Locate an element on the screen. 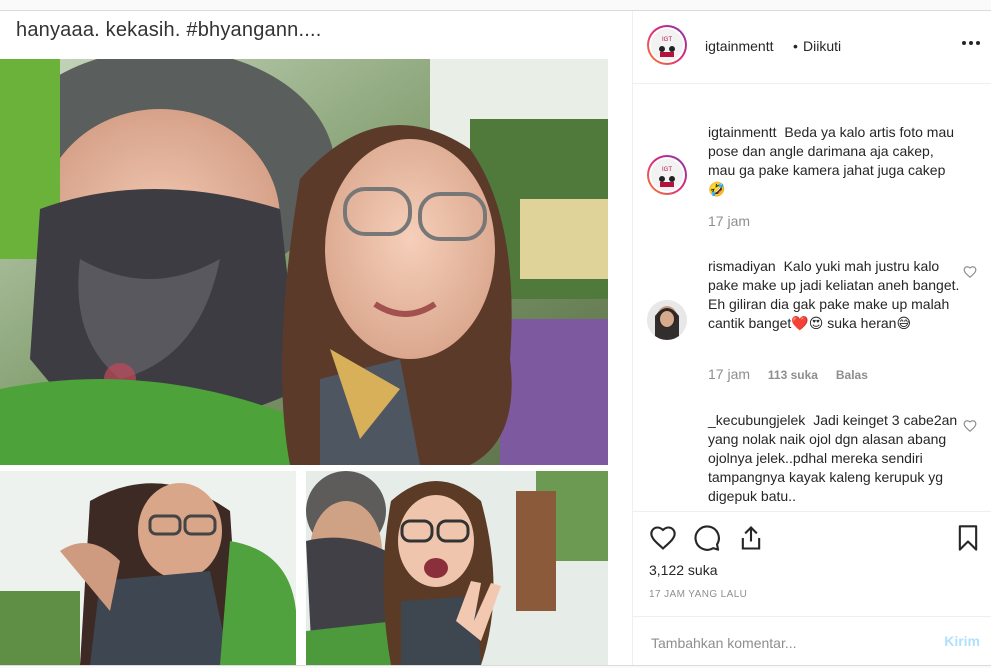 This screenshot has width=991, height=668. comment-likes: 113 suka is located at coordinates (793, 375).